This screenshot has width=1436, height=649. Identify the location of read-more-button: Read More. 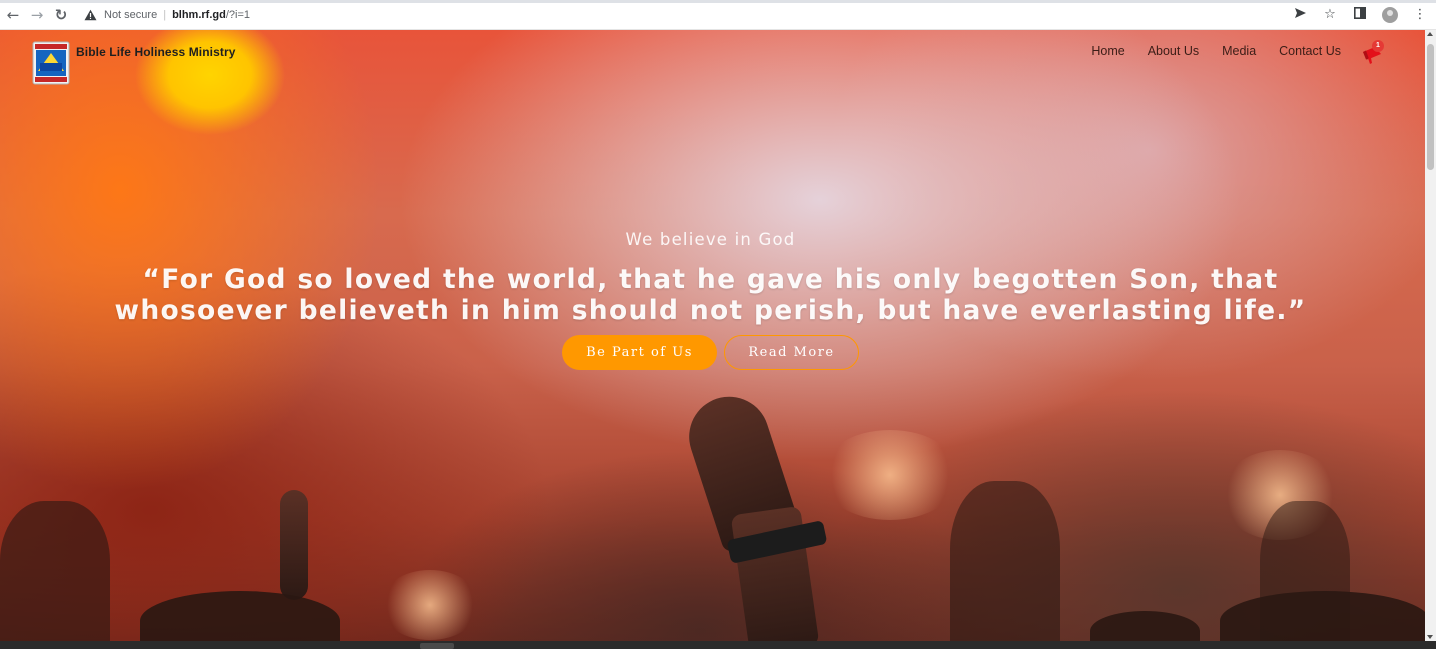
(791, 352).